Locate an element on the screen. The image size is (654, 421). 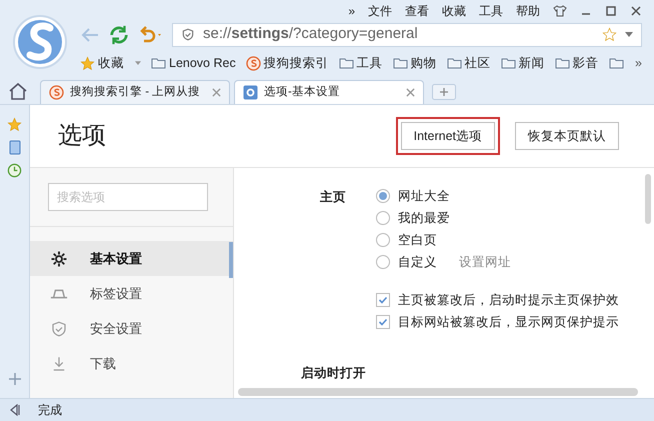
tab-icon is located at coordinates (59, 293).